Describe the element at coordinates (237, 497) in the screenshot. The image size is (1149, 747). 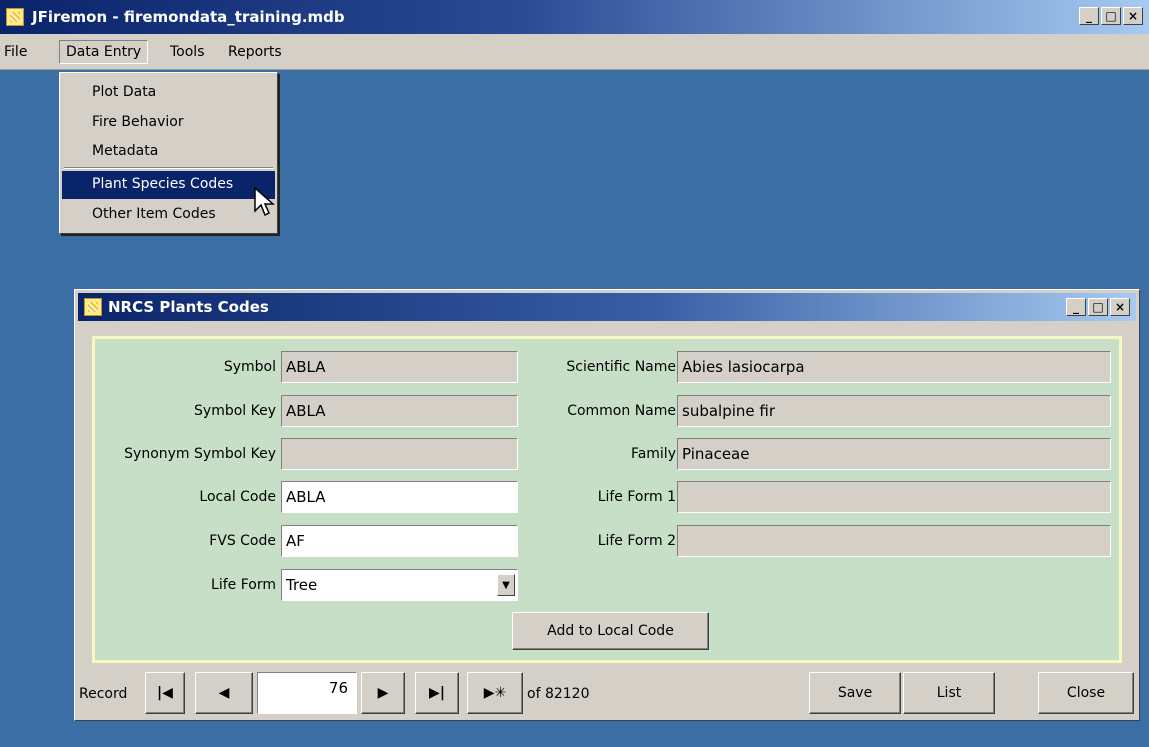
I see `local-code-label: Local Code` at that location.